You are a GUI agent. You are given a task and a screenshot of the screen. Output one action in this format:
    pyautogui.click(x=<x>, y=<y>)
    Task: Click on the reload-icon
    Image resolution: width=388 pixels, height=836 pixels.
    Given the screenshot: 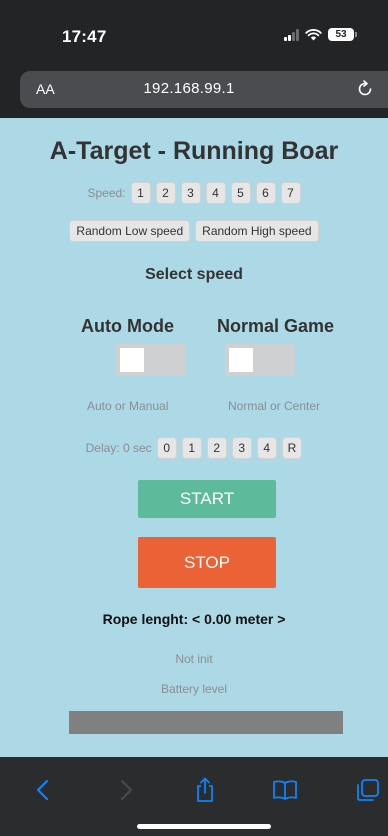 What is the action you would take?
    pyautogui.click(x=365, y=89)
    